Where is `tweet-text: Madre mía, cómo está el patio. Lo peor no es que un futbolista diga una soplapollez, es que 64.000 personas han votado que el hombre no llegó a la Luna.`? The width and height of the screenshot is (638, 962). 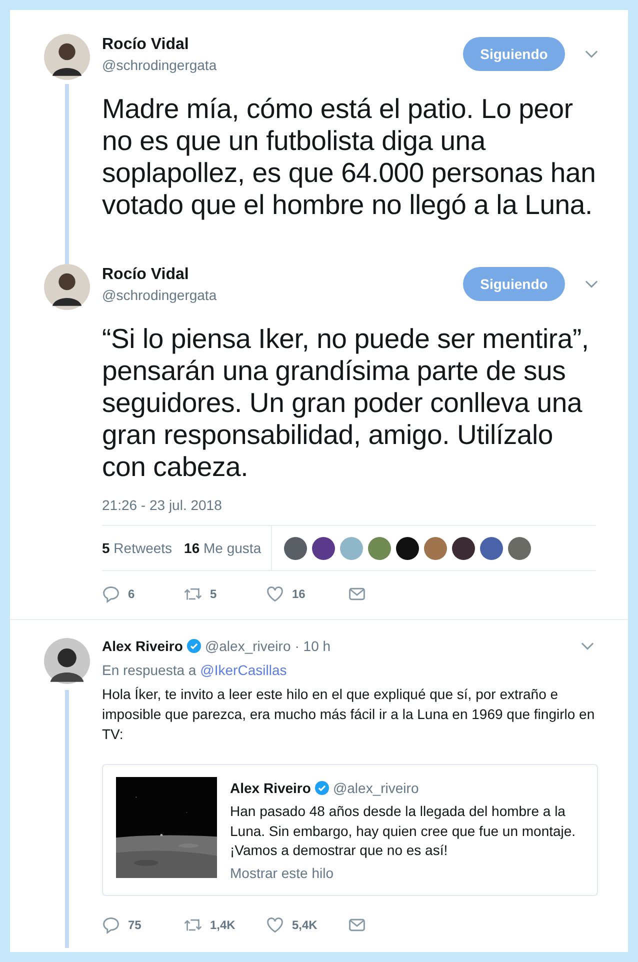
tweet-text: Madre mía, cómo está el patio. Lo peor no es que un futbolista diga una soplapollez, es que 64.000 personas han votado que el hombre no llegó a la Luna. is located at coordinates (349, 157).